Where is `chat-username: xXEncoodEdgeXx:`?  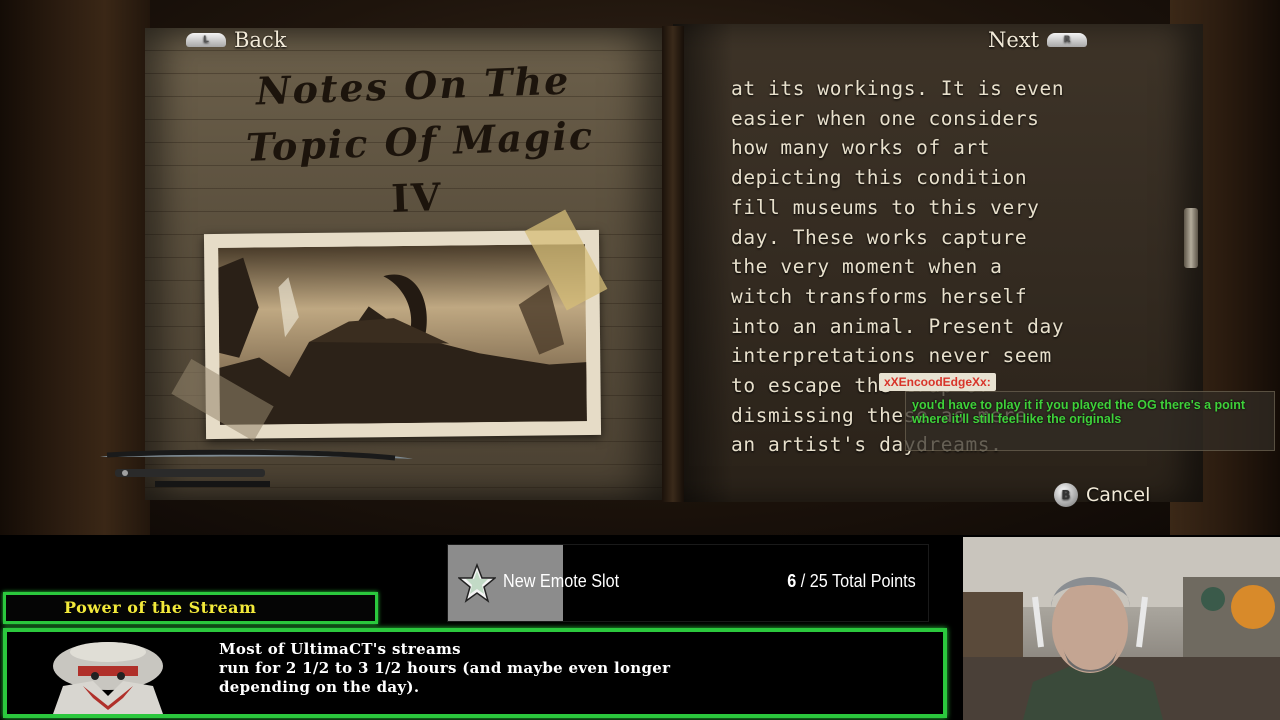 chat-username: xXEncoodEdgeXx: is located at coordinates (937, 382).